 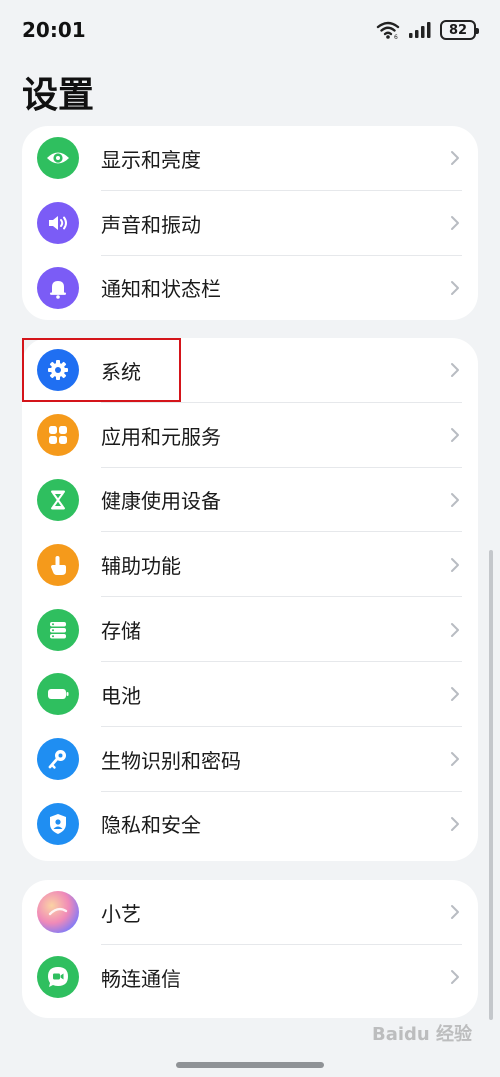 What do you see at coordinates (420, 30) in the screenshot?
I see `signal-icon` at bounding box center [420, 30].